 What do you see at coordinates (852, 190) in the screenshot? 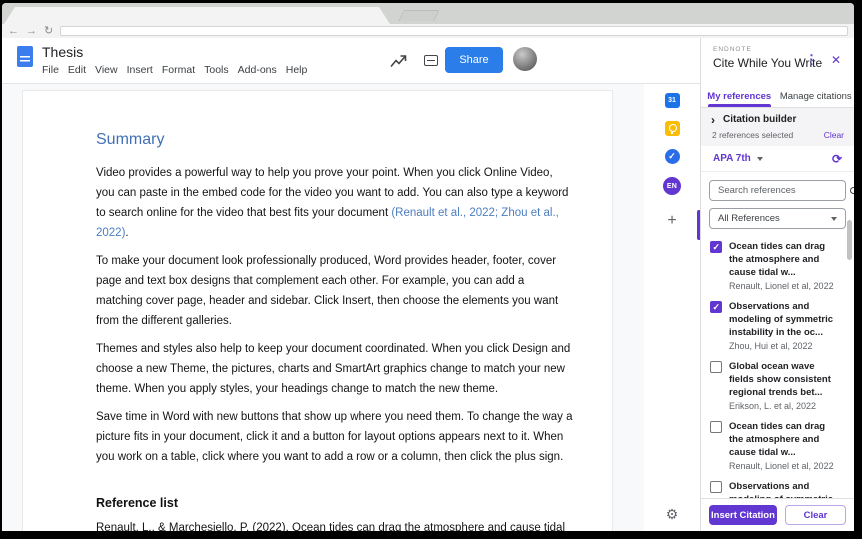
I see `search-icon` at bounding box center [852, 190].